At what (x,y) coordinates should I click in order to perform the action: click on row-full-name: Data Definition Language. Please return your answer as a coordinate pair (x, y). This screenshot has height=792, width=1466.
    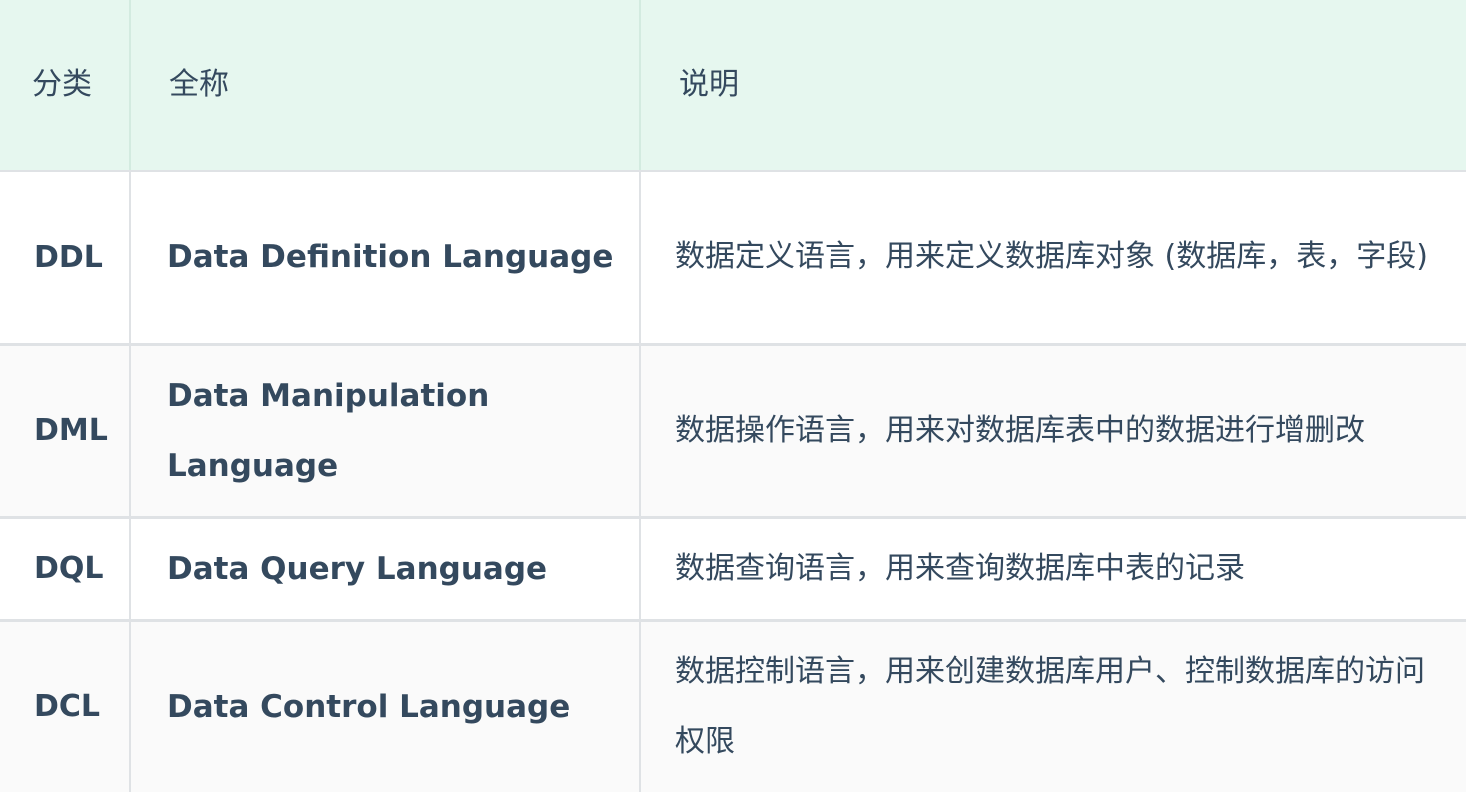
    Looking at the image, I should click on (385, 258).